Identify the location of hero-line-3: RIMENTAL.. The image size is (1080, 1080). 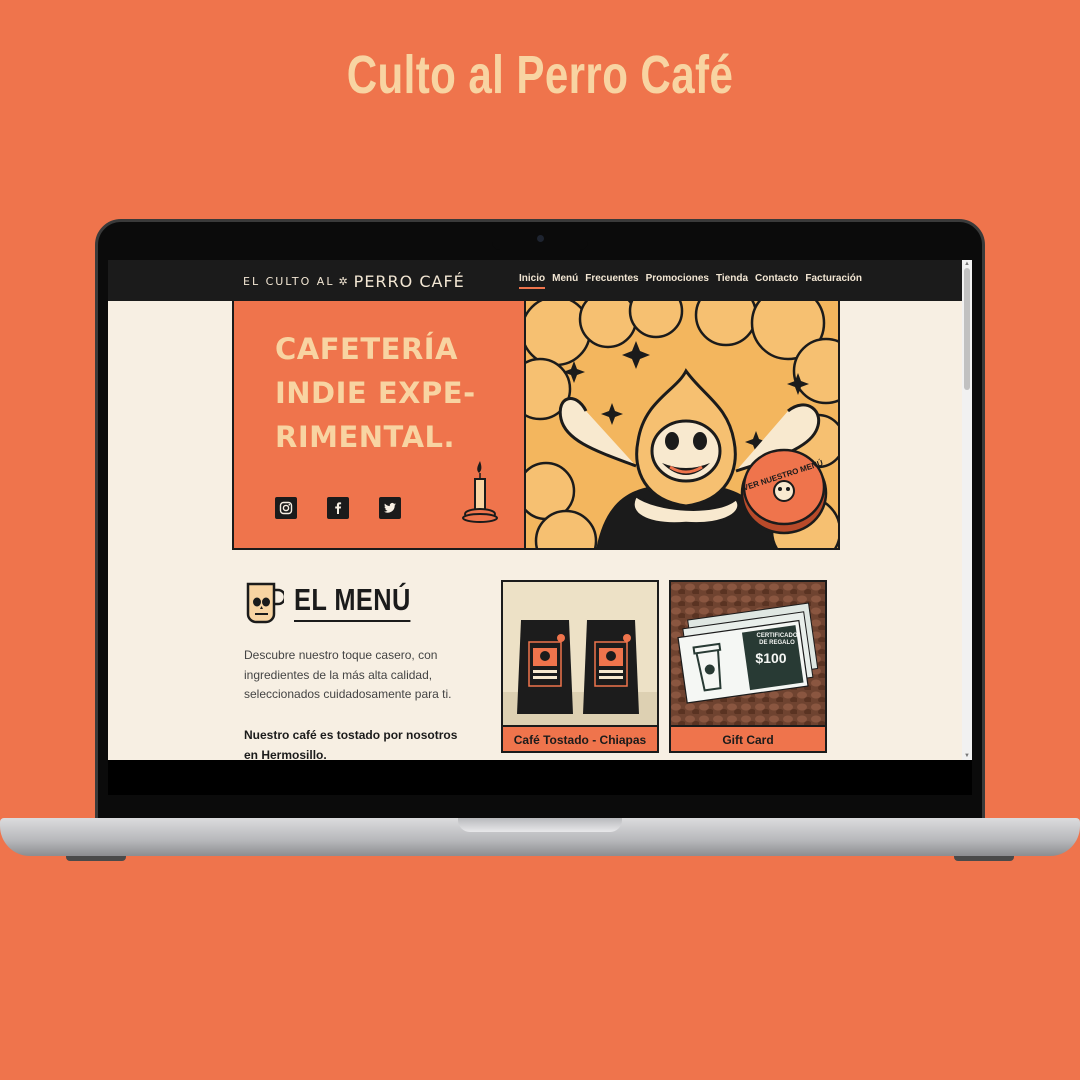
(365, 437).